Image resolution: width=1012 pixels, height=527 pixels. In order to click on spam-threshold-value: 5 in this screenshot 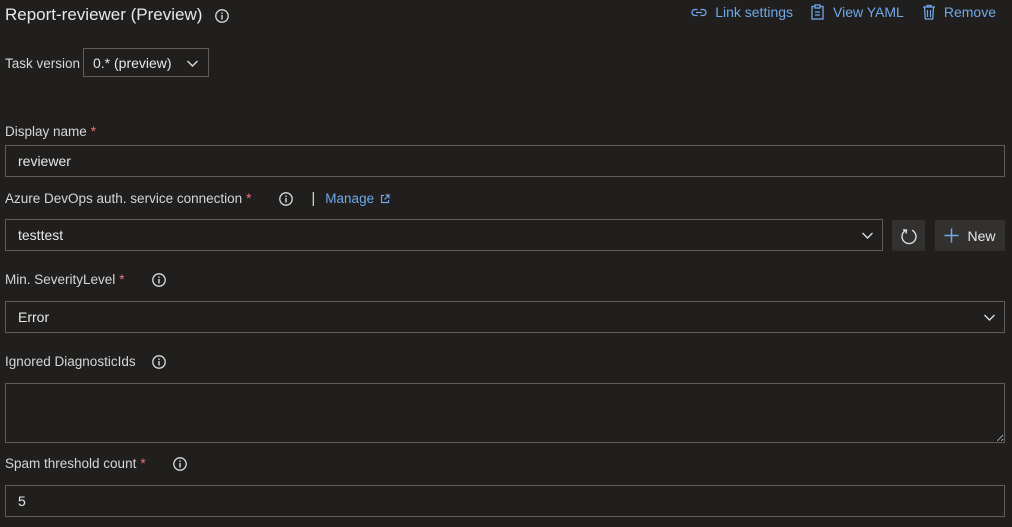, I will do `click(22, 501)`.